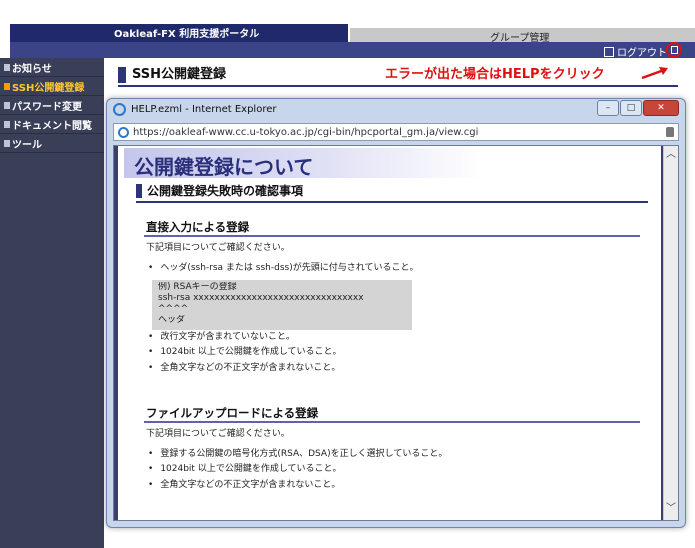  What do you see at coordinates (27, 145) in the screenshot?
I see `sidebar-item-label: ツール` at bounding box center [27, 145].